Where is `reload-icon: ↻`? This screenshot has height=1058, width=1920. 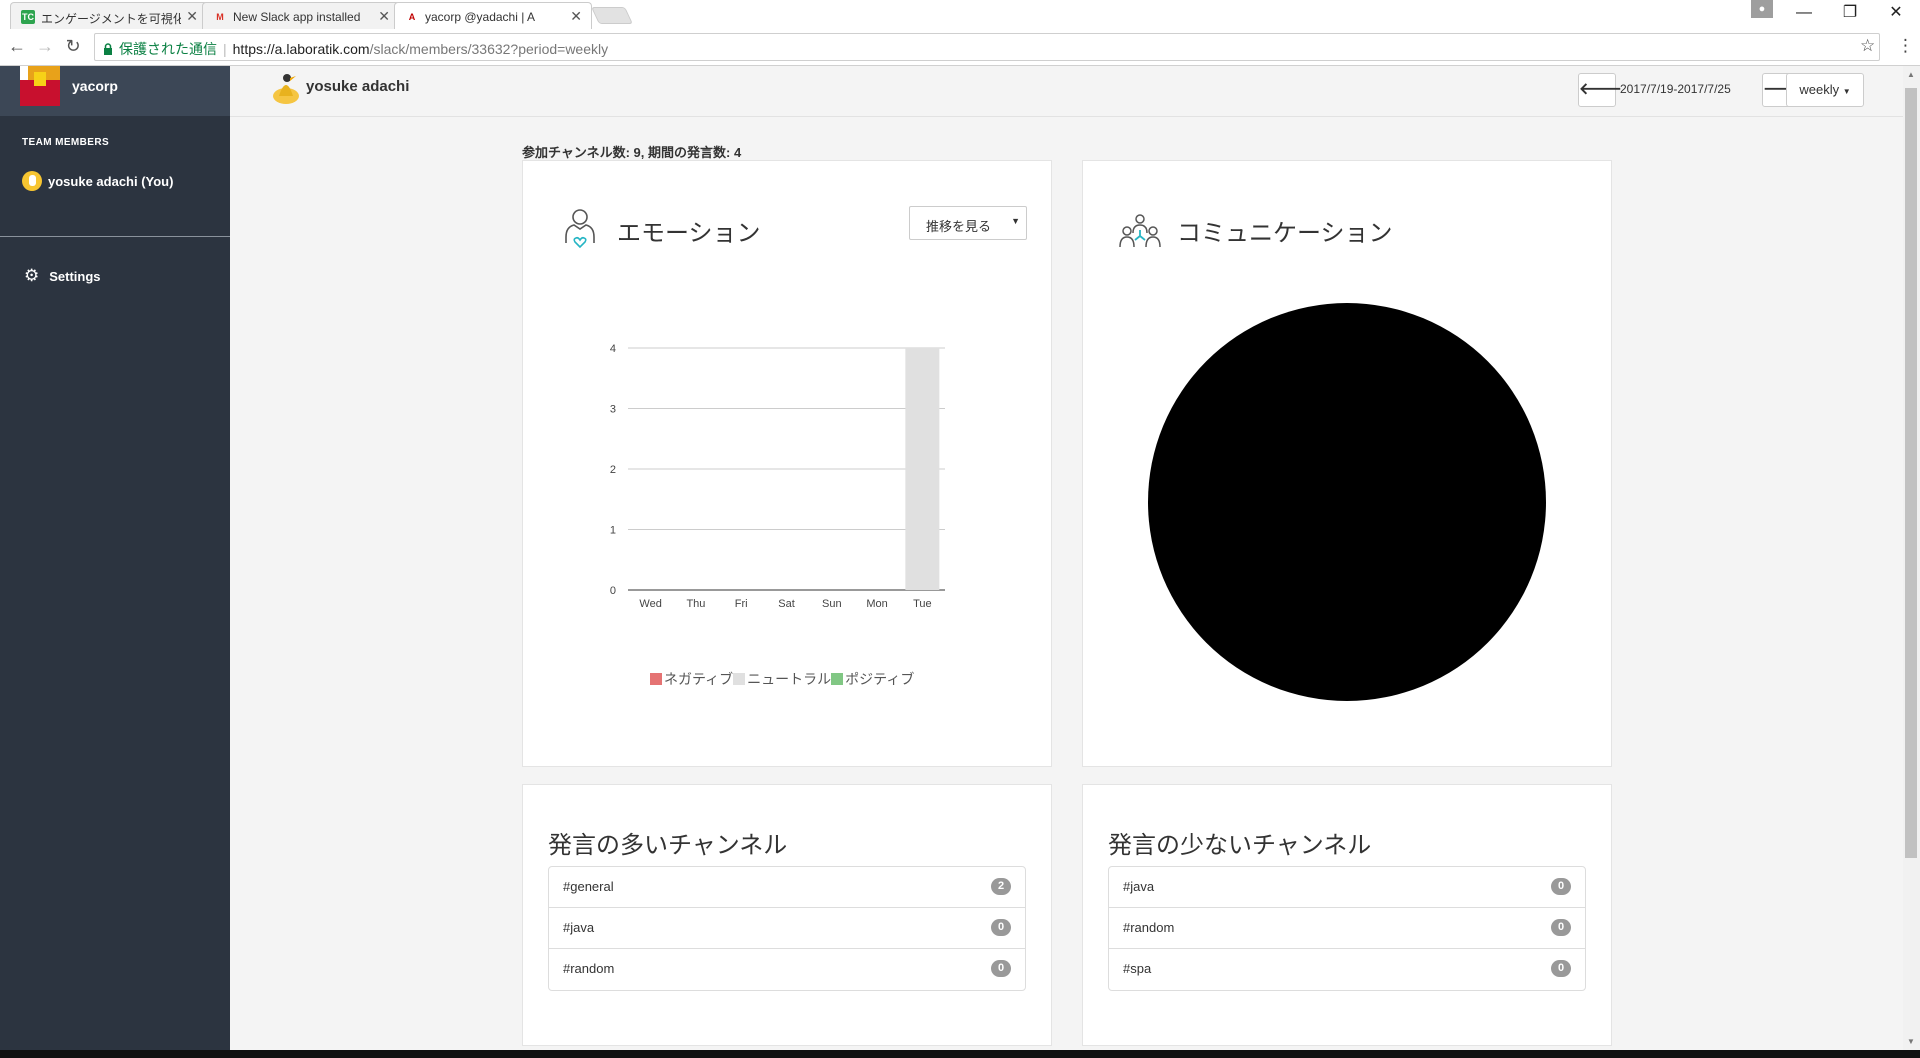
reload-icon: ↻ is located at coordinates (73, 47).